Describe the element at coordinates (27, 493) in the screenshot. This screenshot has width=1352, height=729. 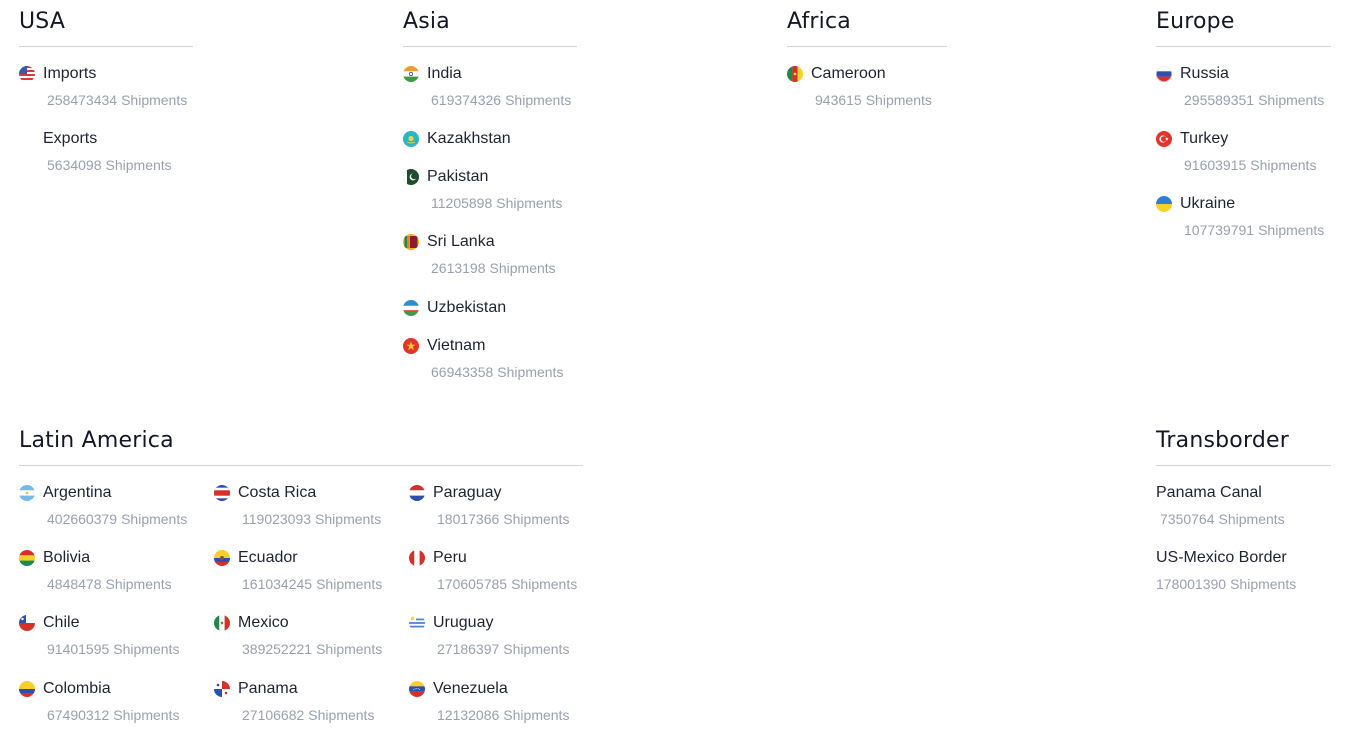
I see `flag-argentina-icon` at that location.